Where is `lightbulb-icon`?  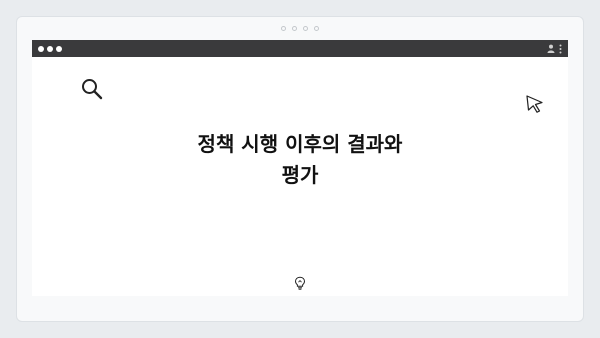
lightbulb-icon is located at coordinates (300, 284).